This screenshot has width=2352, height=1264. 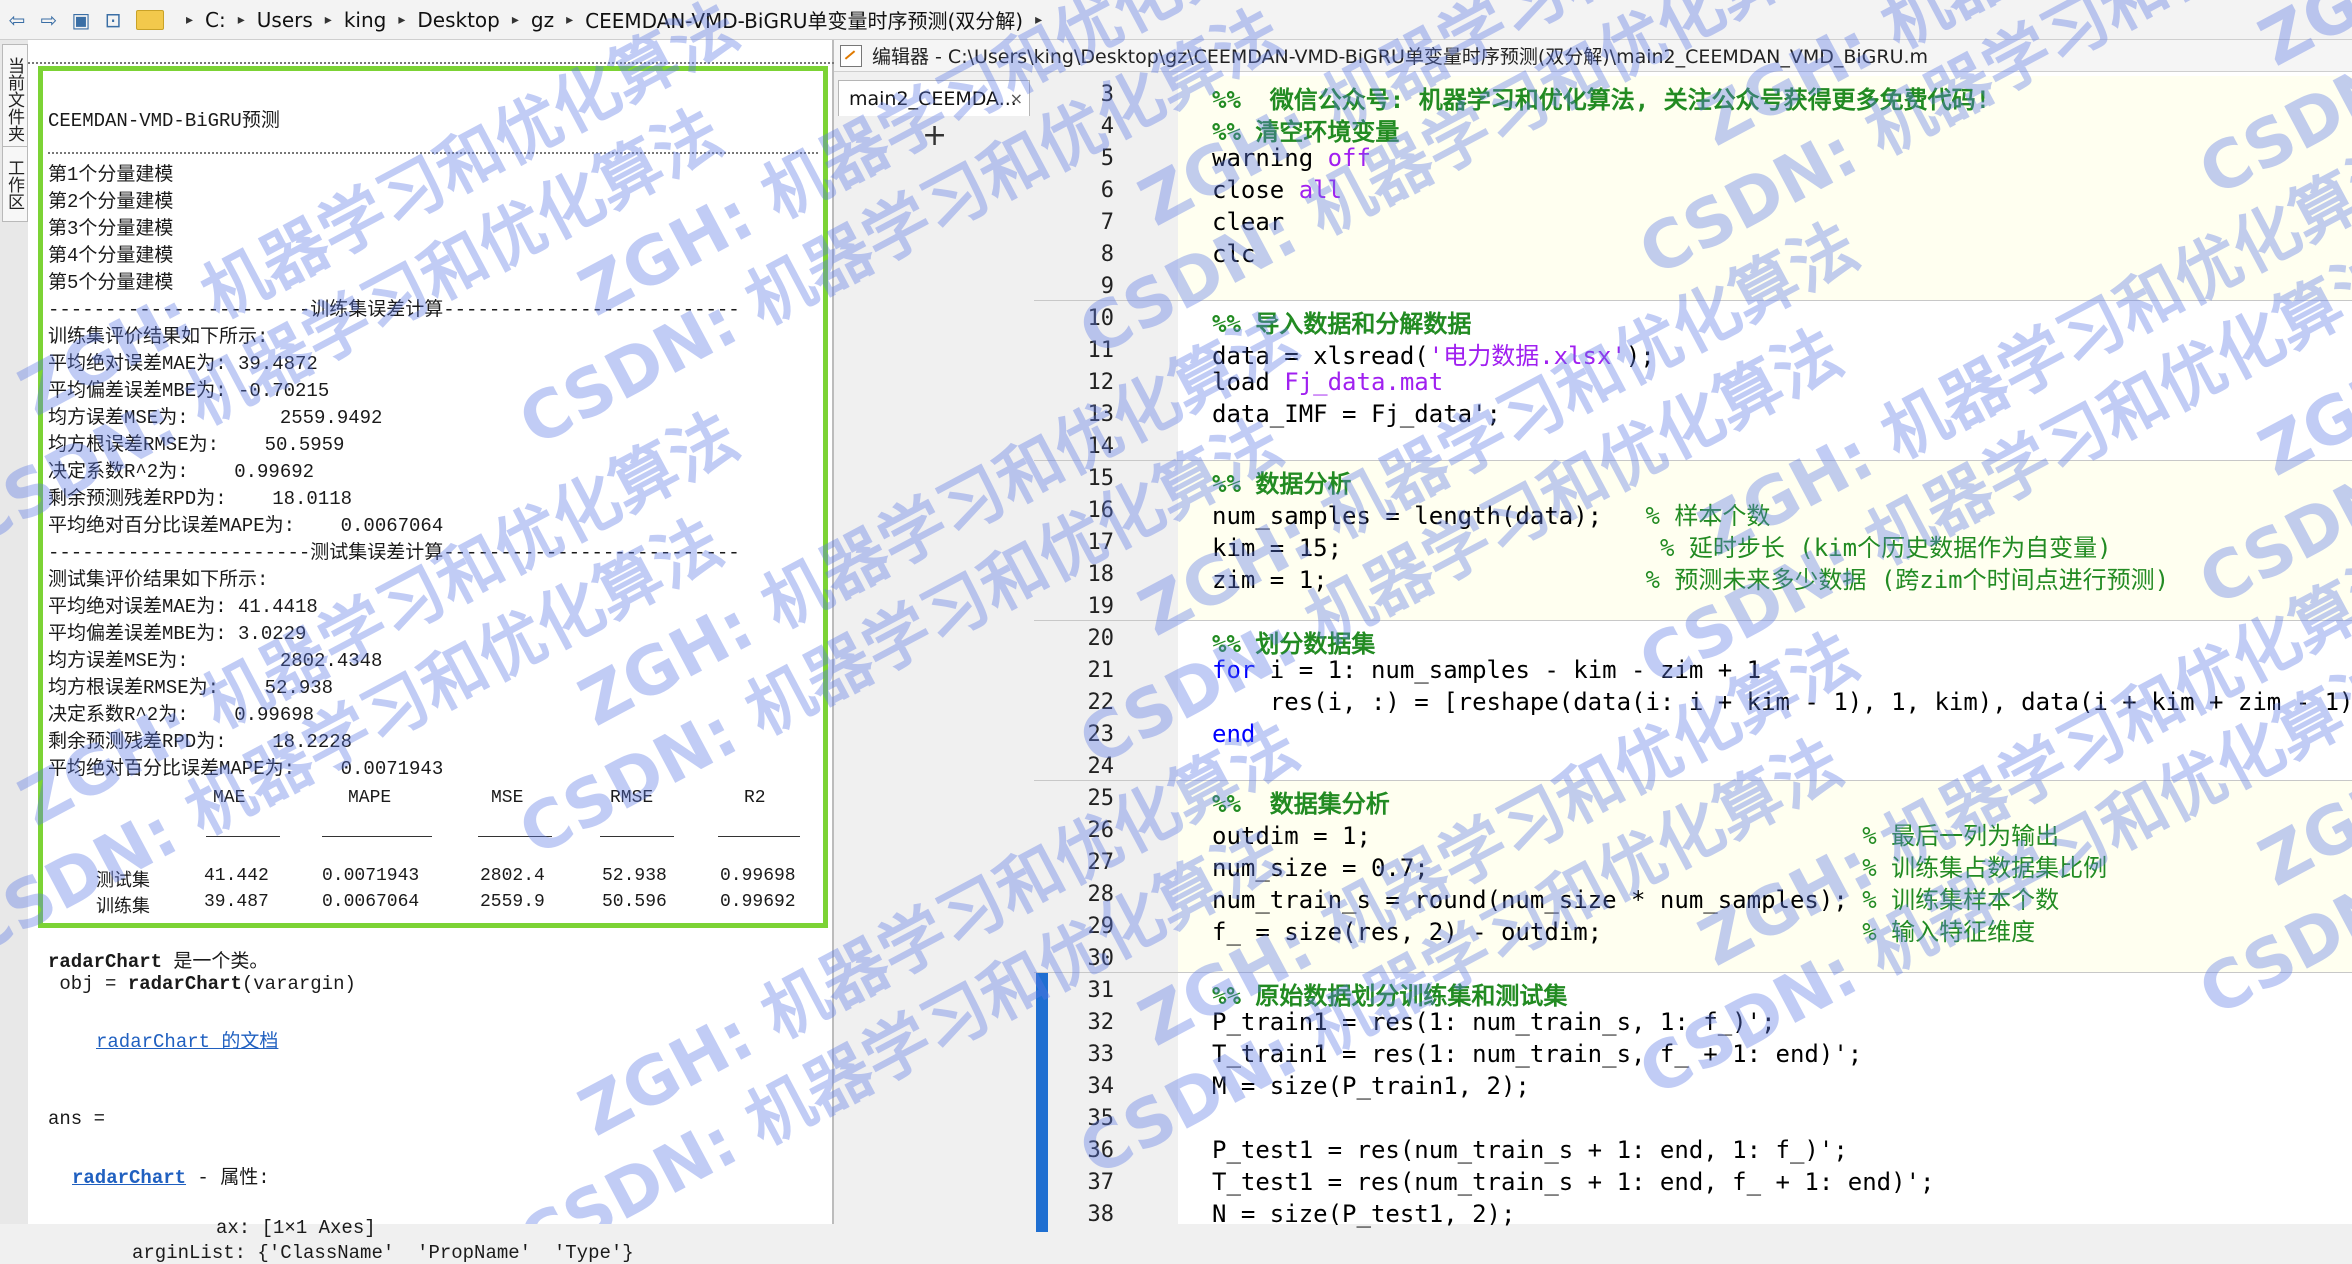 What do you see at coordinates (183, 364) in the screenshot?
I see `output-line: 平均绝对误差MAE为: 39.4872` at bounding box center [183, 364].